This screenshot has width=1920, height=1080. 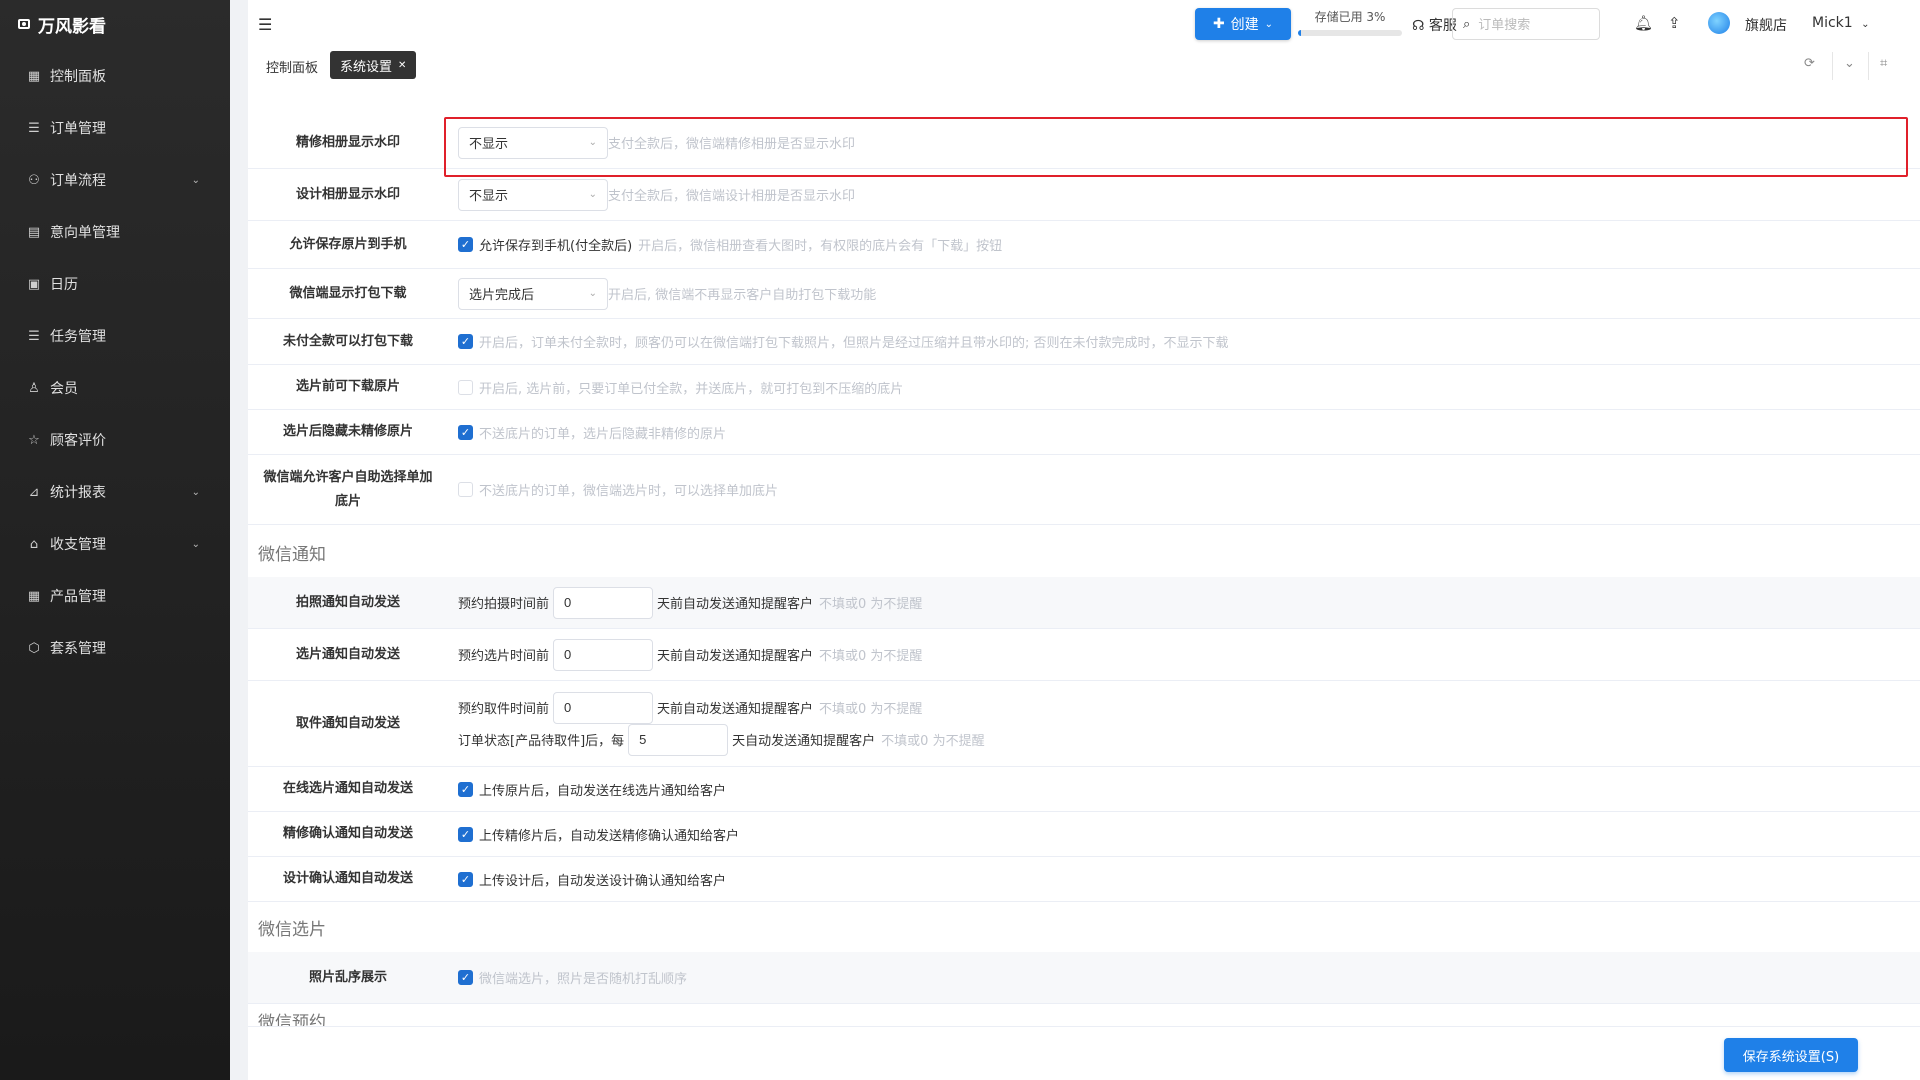 I want to click on setting-row-online-select-notify: 在线选片通知自动发送 ✓ 上传原片后，自动发送在线选片通知给客户, so click(x=1084, y=789).